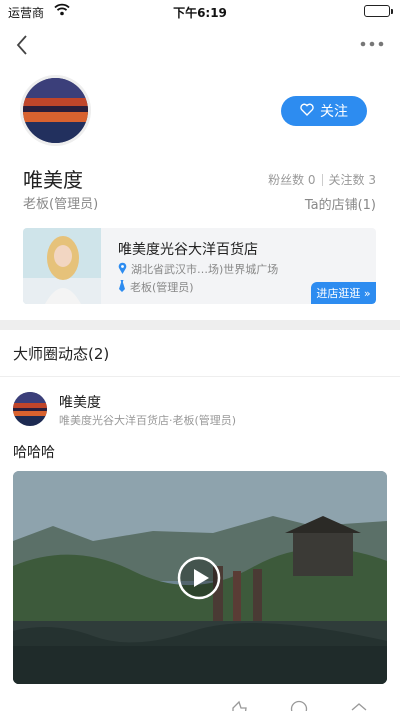  Describe the element at coordinates (30, 409) in the screenshot. I see `post-author-avatar` at that location.